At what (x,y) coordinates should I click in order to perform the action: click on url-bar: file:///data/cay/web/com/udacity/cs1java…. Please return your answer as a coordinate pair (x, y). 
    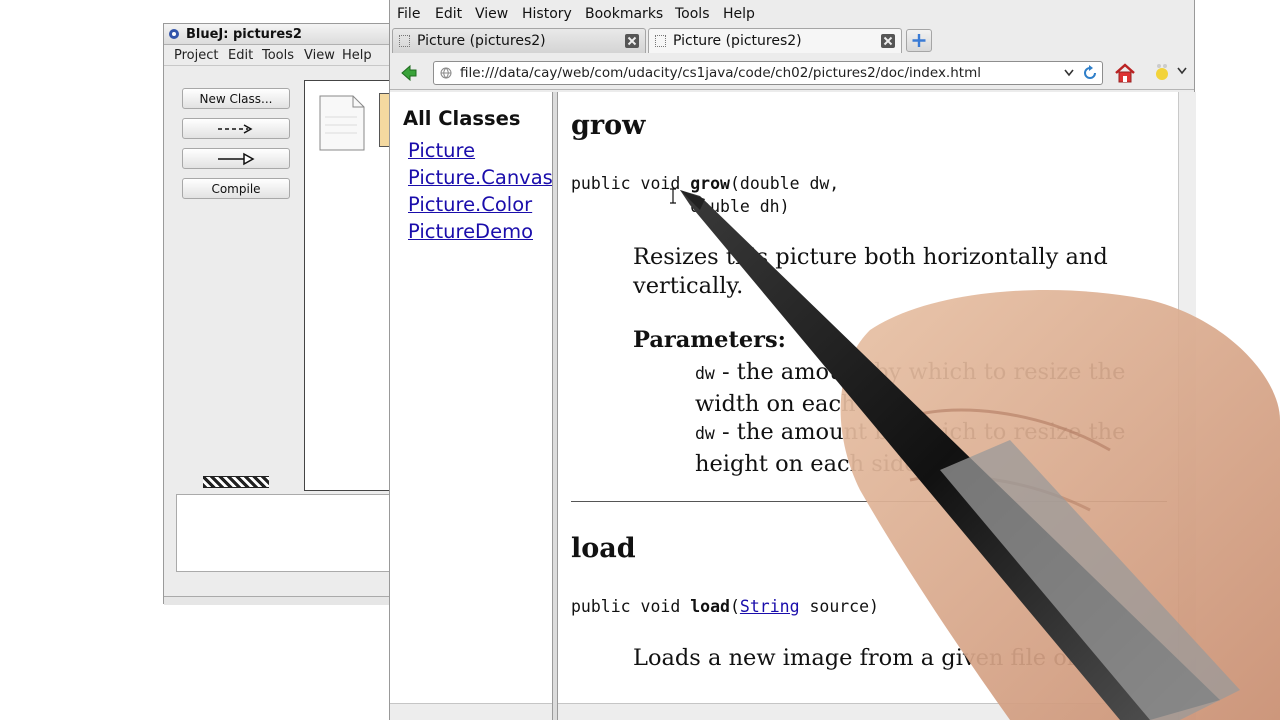
    Looking at the image, I should click on (768, 73).